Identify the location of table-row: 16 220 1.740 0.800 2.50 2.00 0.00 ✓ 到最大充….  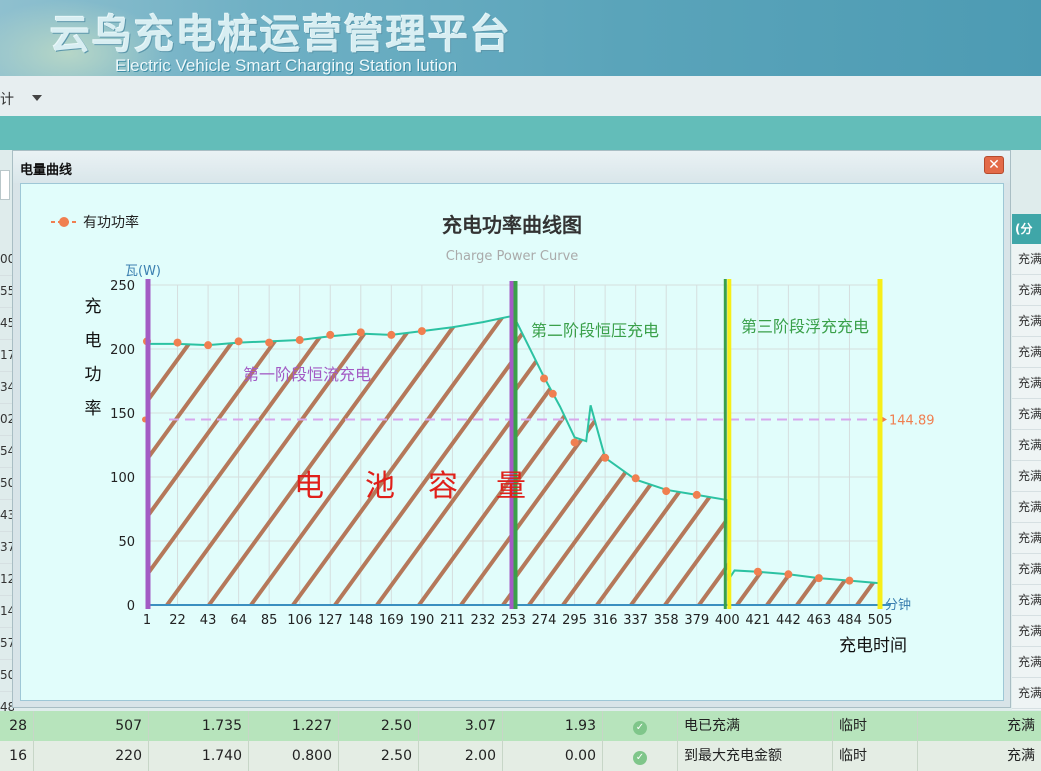
(520, 756).